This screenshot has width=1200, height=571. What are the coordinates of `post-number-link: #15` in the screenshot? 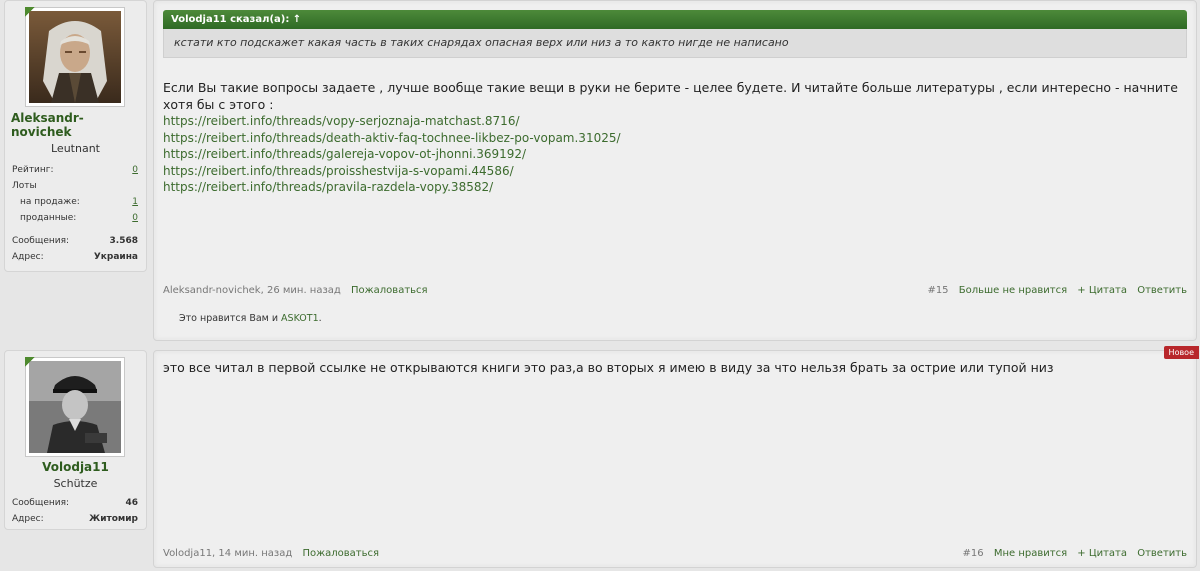 It's located at (937, 290).